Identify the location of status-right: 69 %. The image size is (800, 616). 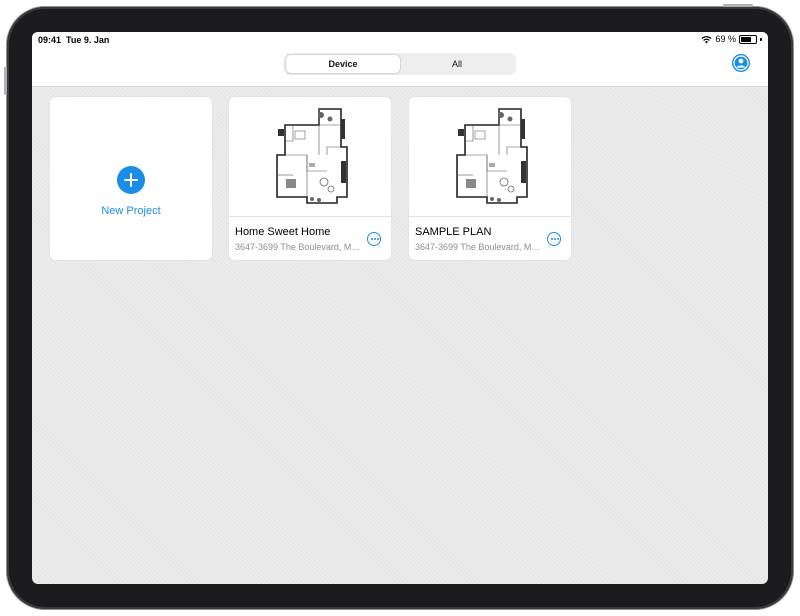
(731, 39).